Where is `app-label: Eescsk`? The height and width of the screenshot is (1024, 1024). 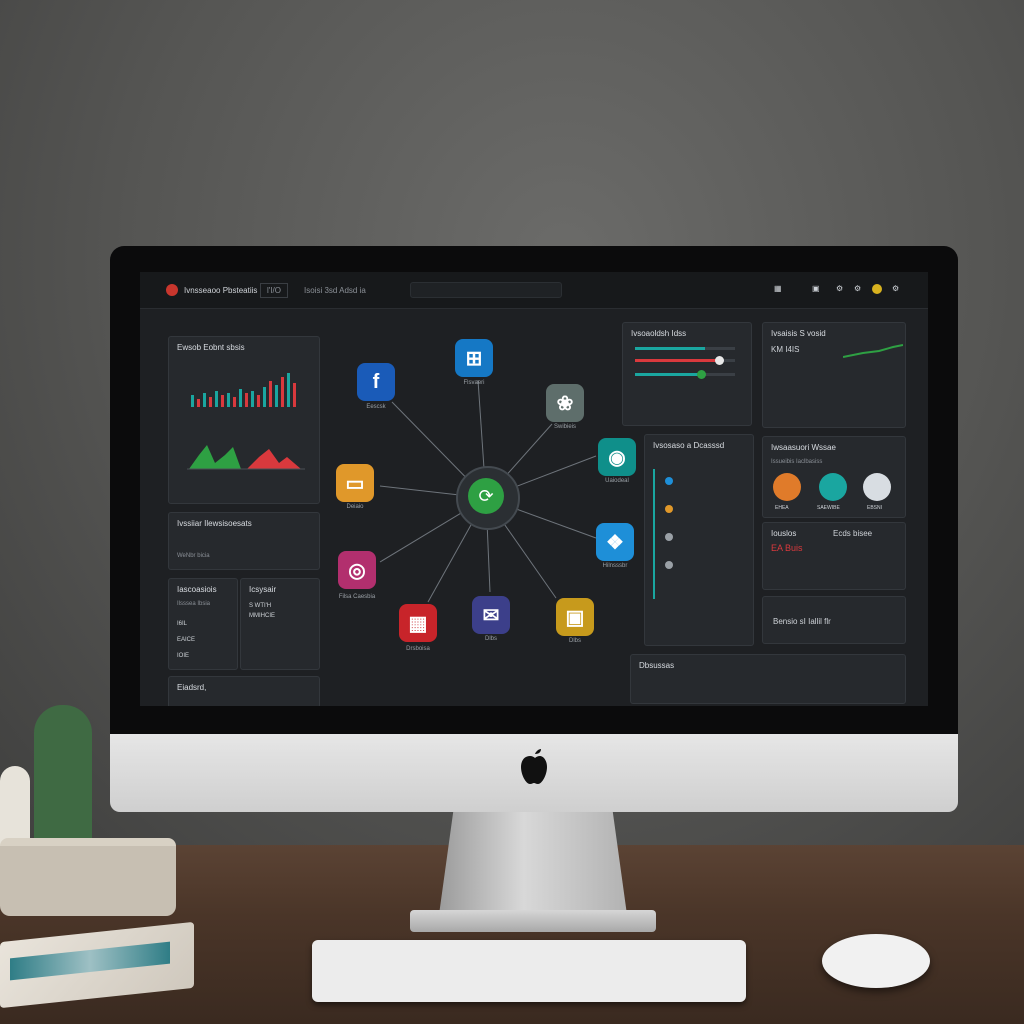 app-label: Eescsk is located at coordinates (376, 407).